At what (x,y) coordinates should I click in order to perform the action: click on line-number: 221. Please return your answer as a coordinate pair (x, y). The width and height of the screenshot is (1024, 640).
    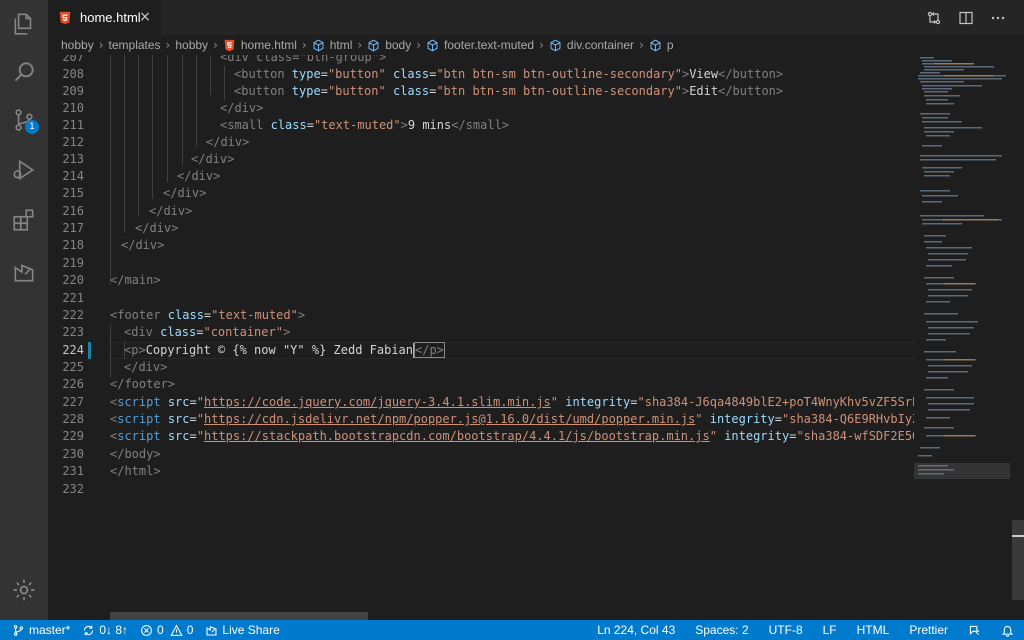
    Looking at the image, I should click on (73, 298).